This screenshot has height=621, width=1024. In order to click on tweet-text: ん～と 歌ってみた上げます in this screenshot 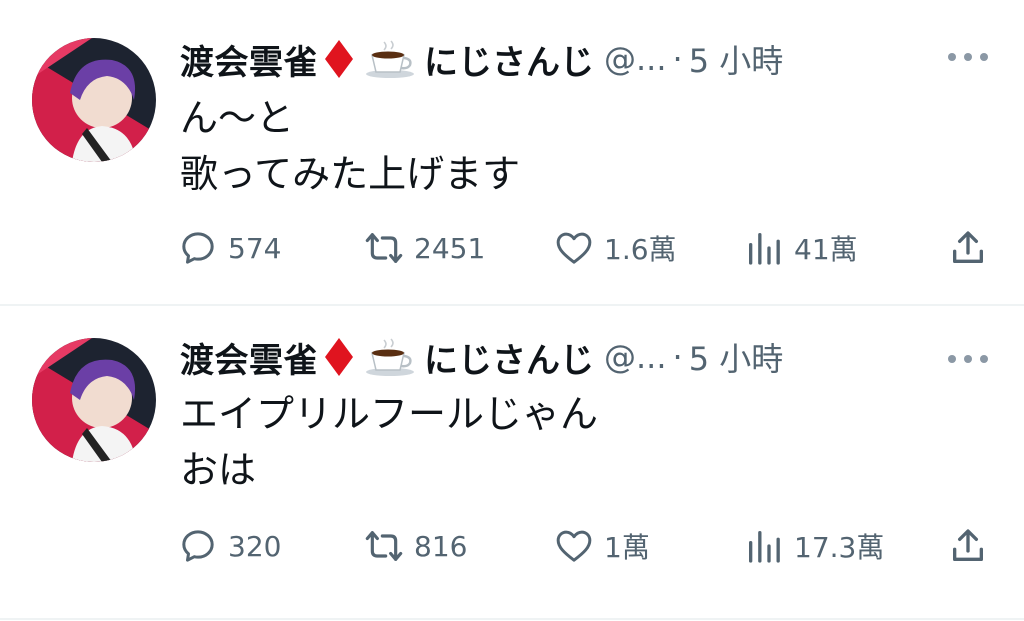, I will do `click(350, 146)`.